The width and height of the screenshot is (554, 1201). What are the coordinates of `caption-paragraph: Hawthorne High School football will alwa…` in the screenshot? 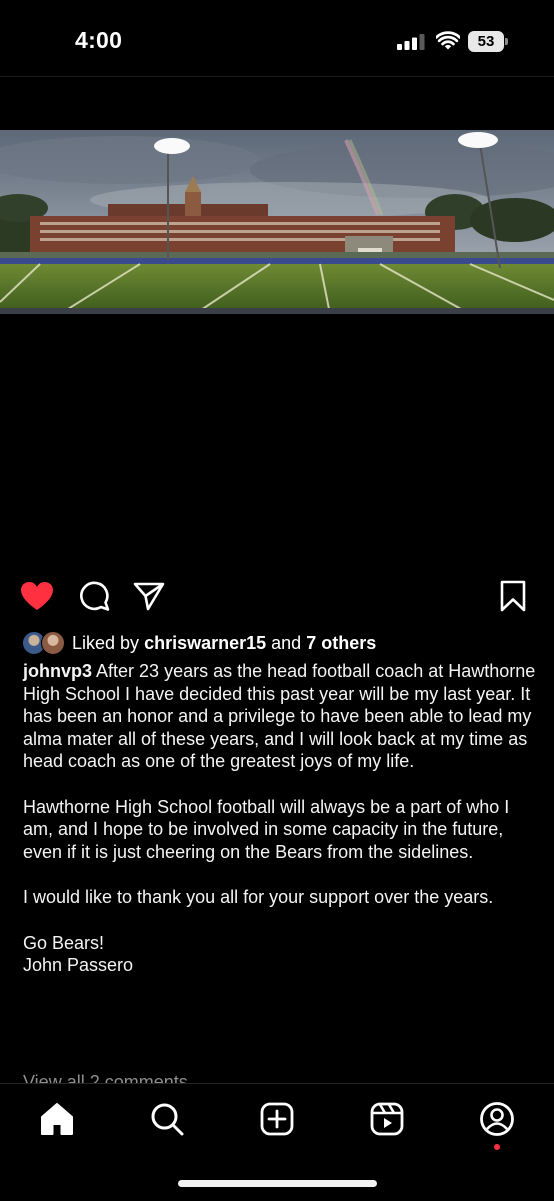 It's located at (266, 829).